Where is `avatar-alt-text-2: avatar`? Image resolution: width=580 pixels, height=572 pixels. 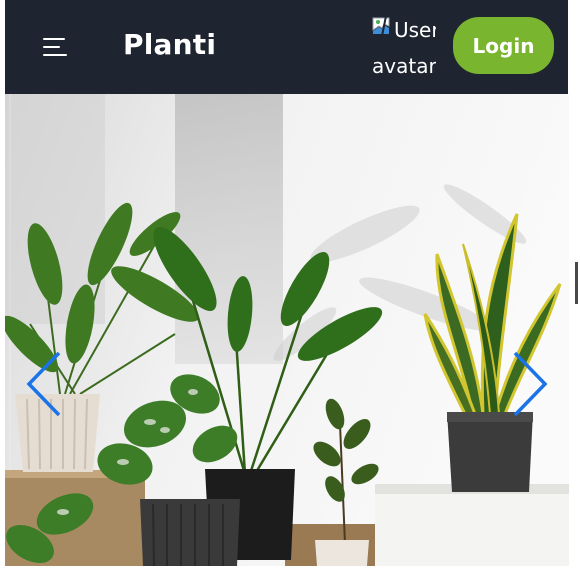 avatar-alt-text-2: avatar is located at coordinates (404, 66).